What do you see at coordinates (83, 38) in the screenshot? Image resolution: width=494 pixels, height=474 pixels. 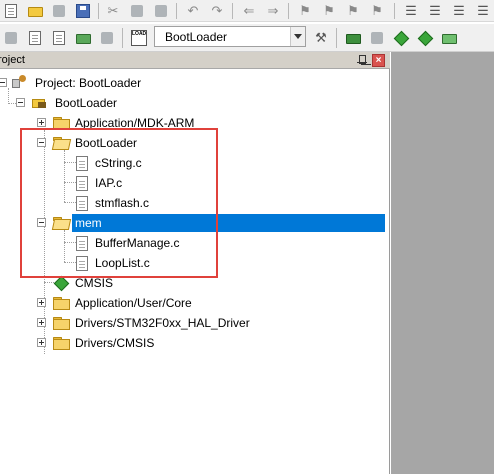 I see `batch-build-icon` at bounding box center [83, 38].